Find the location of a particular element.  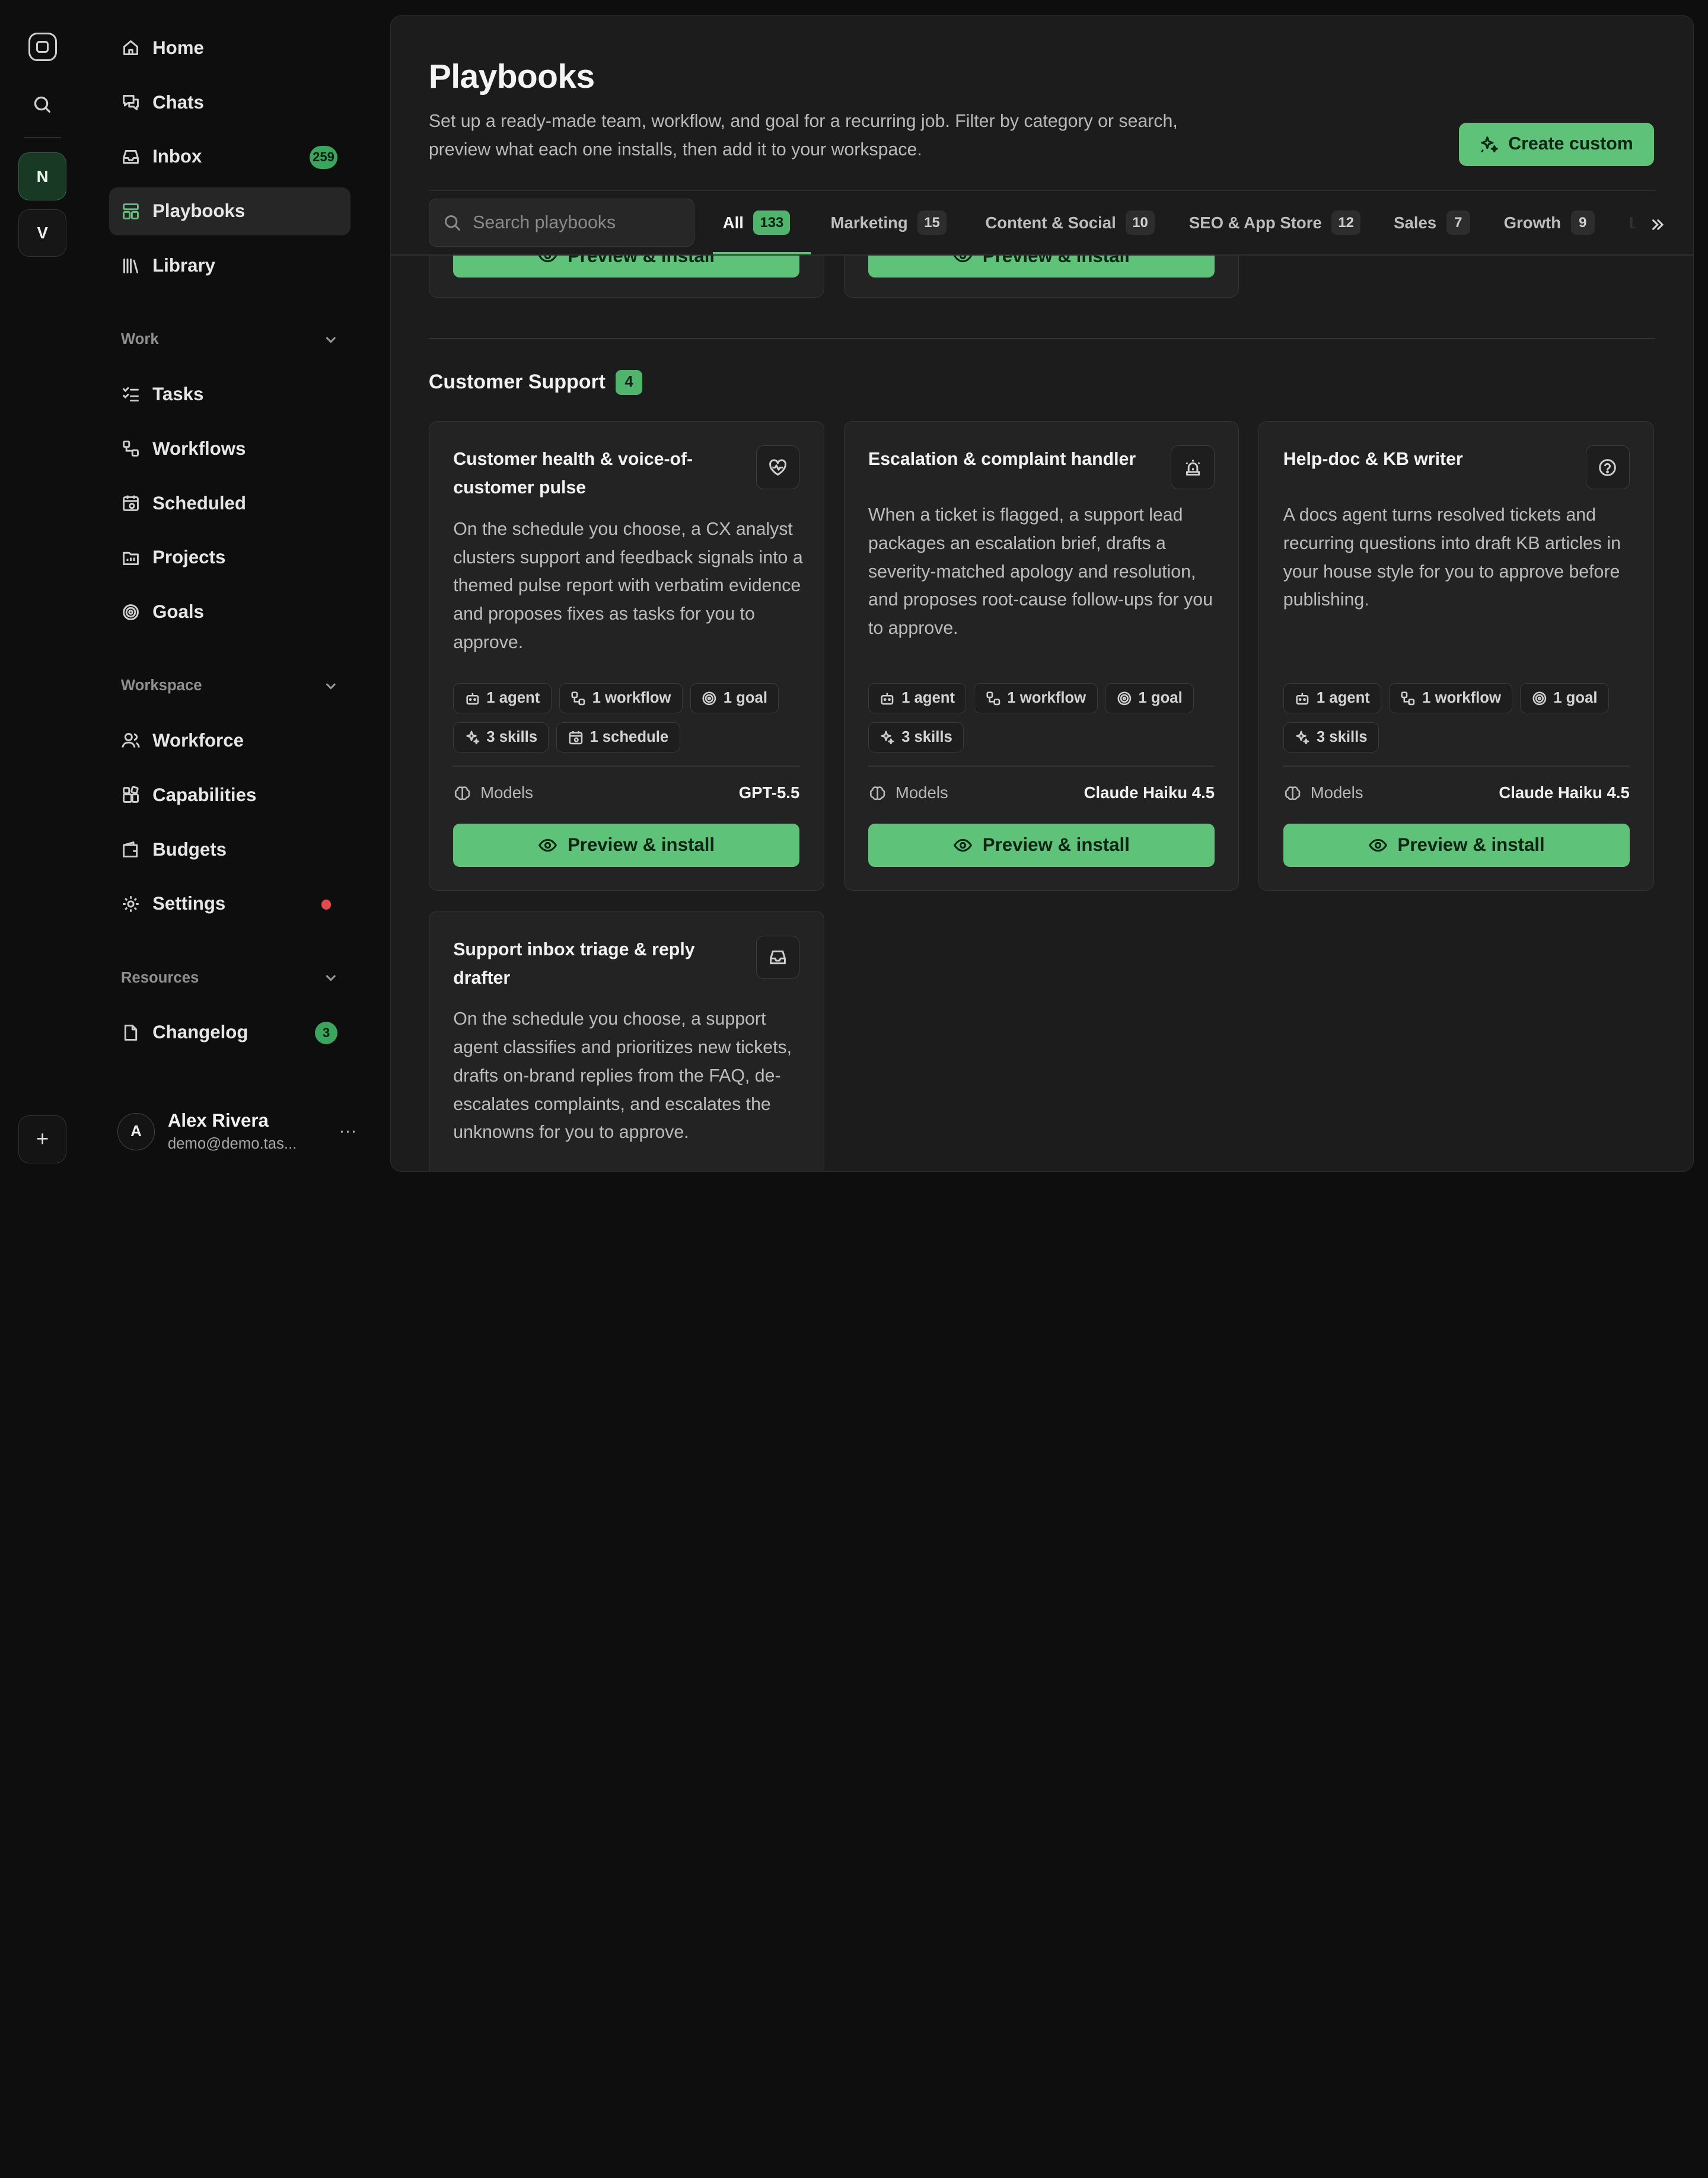

card-components: 1 agent 1 workflow 1 goal 3 skills is located at coordinates (1459, 718).